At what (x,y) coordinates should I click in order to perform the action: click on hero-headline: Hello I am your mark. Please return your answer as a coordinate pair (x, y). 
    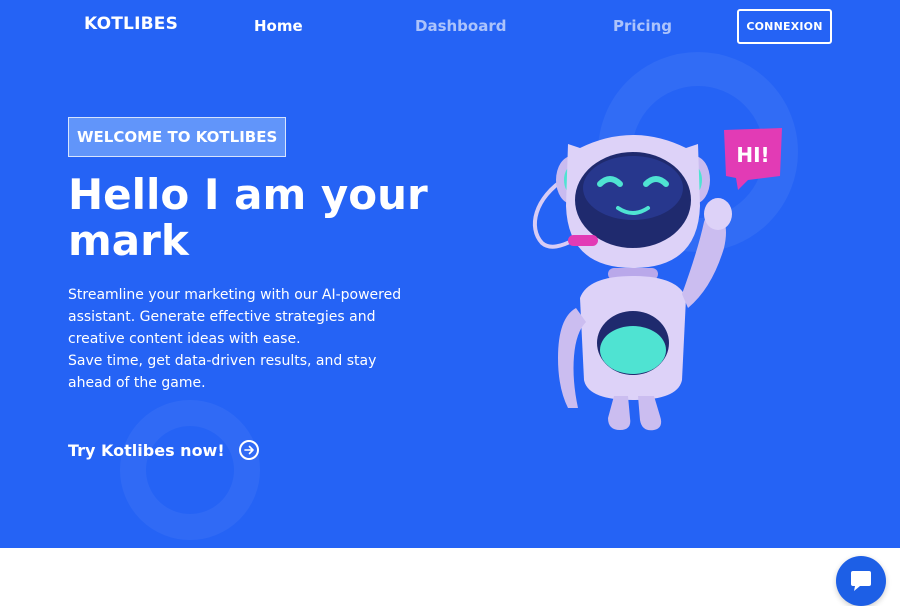
    Looking at the image, I should click on (248, 217).